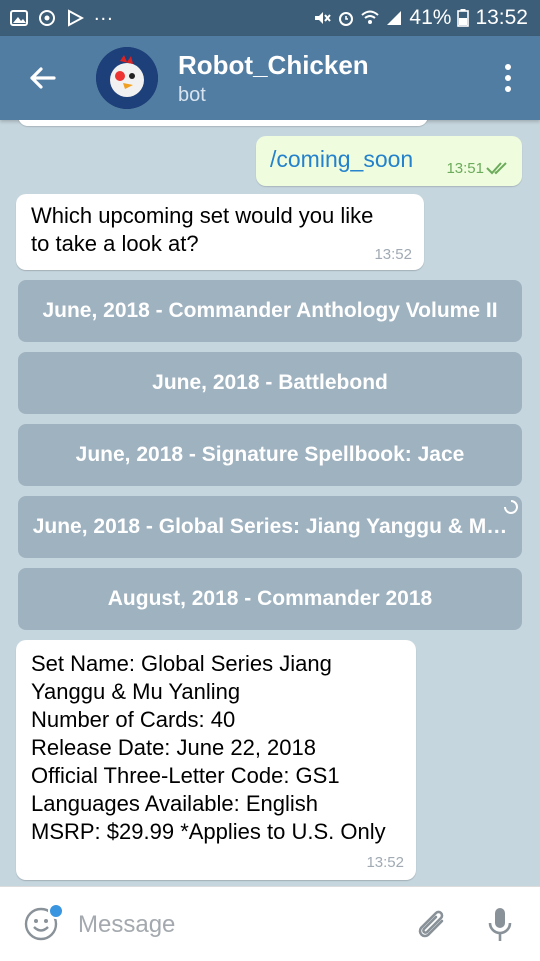 The width and height of the screenshot is (540, 961). What do you see at coordinates (508, 78) in the screenshot?
I see `more-vert-icon` at bounding box center [508, 78].